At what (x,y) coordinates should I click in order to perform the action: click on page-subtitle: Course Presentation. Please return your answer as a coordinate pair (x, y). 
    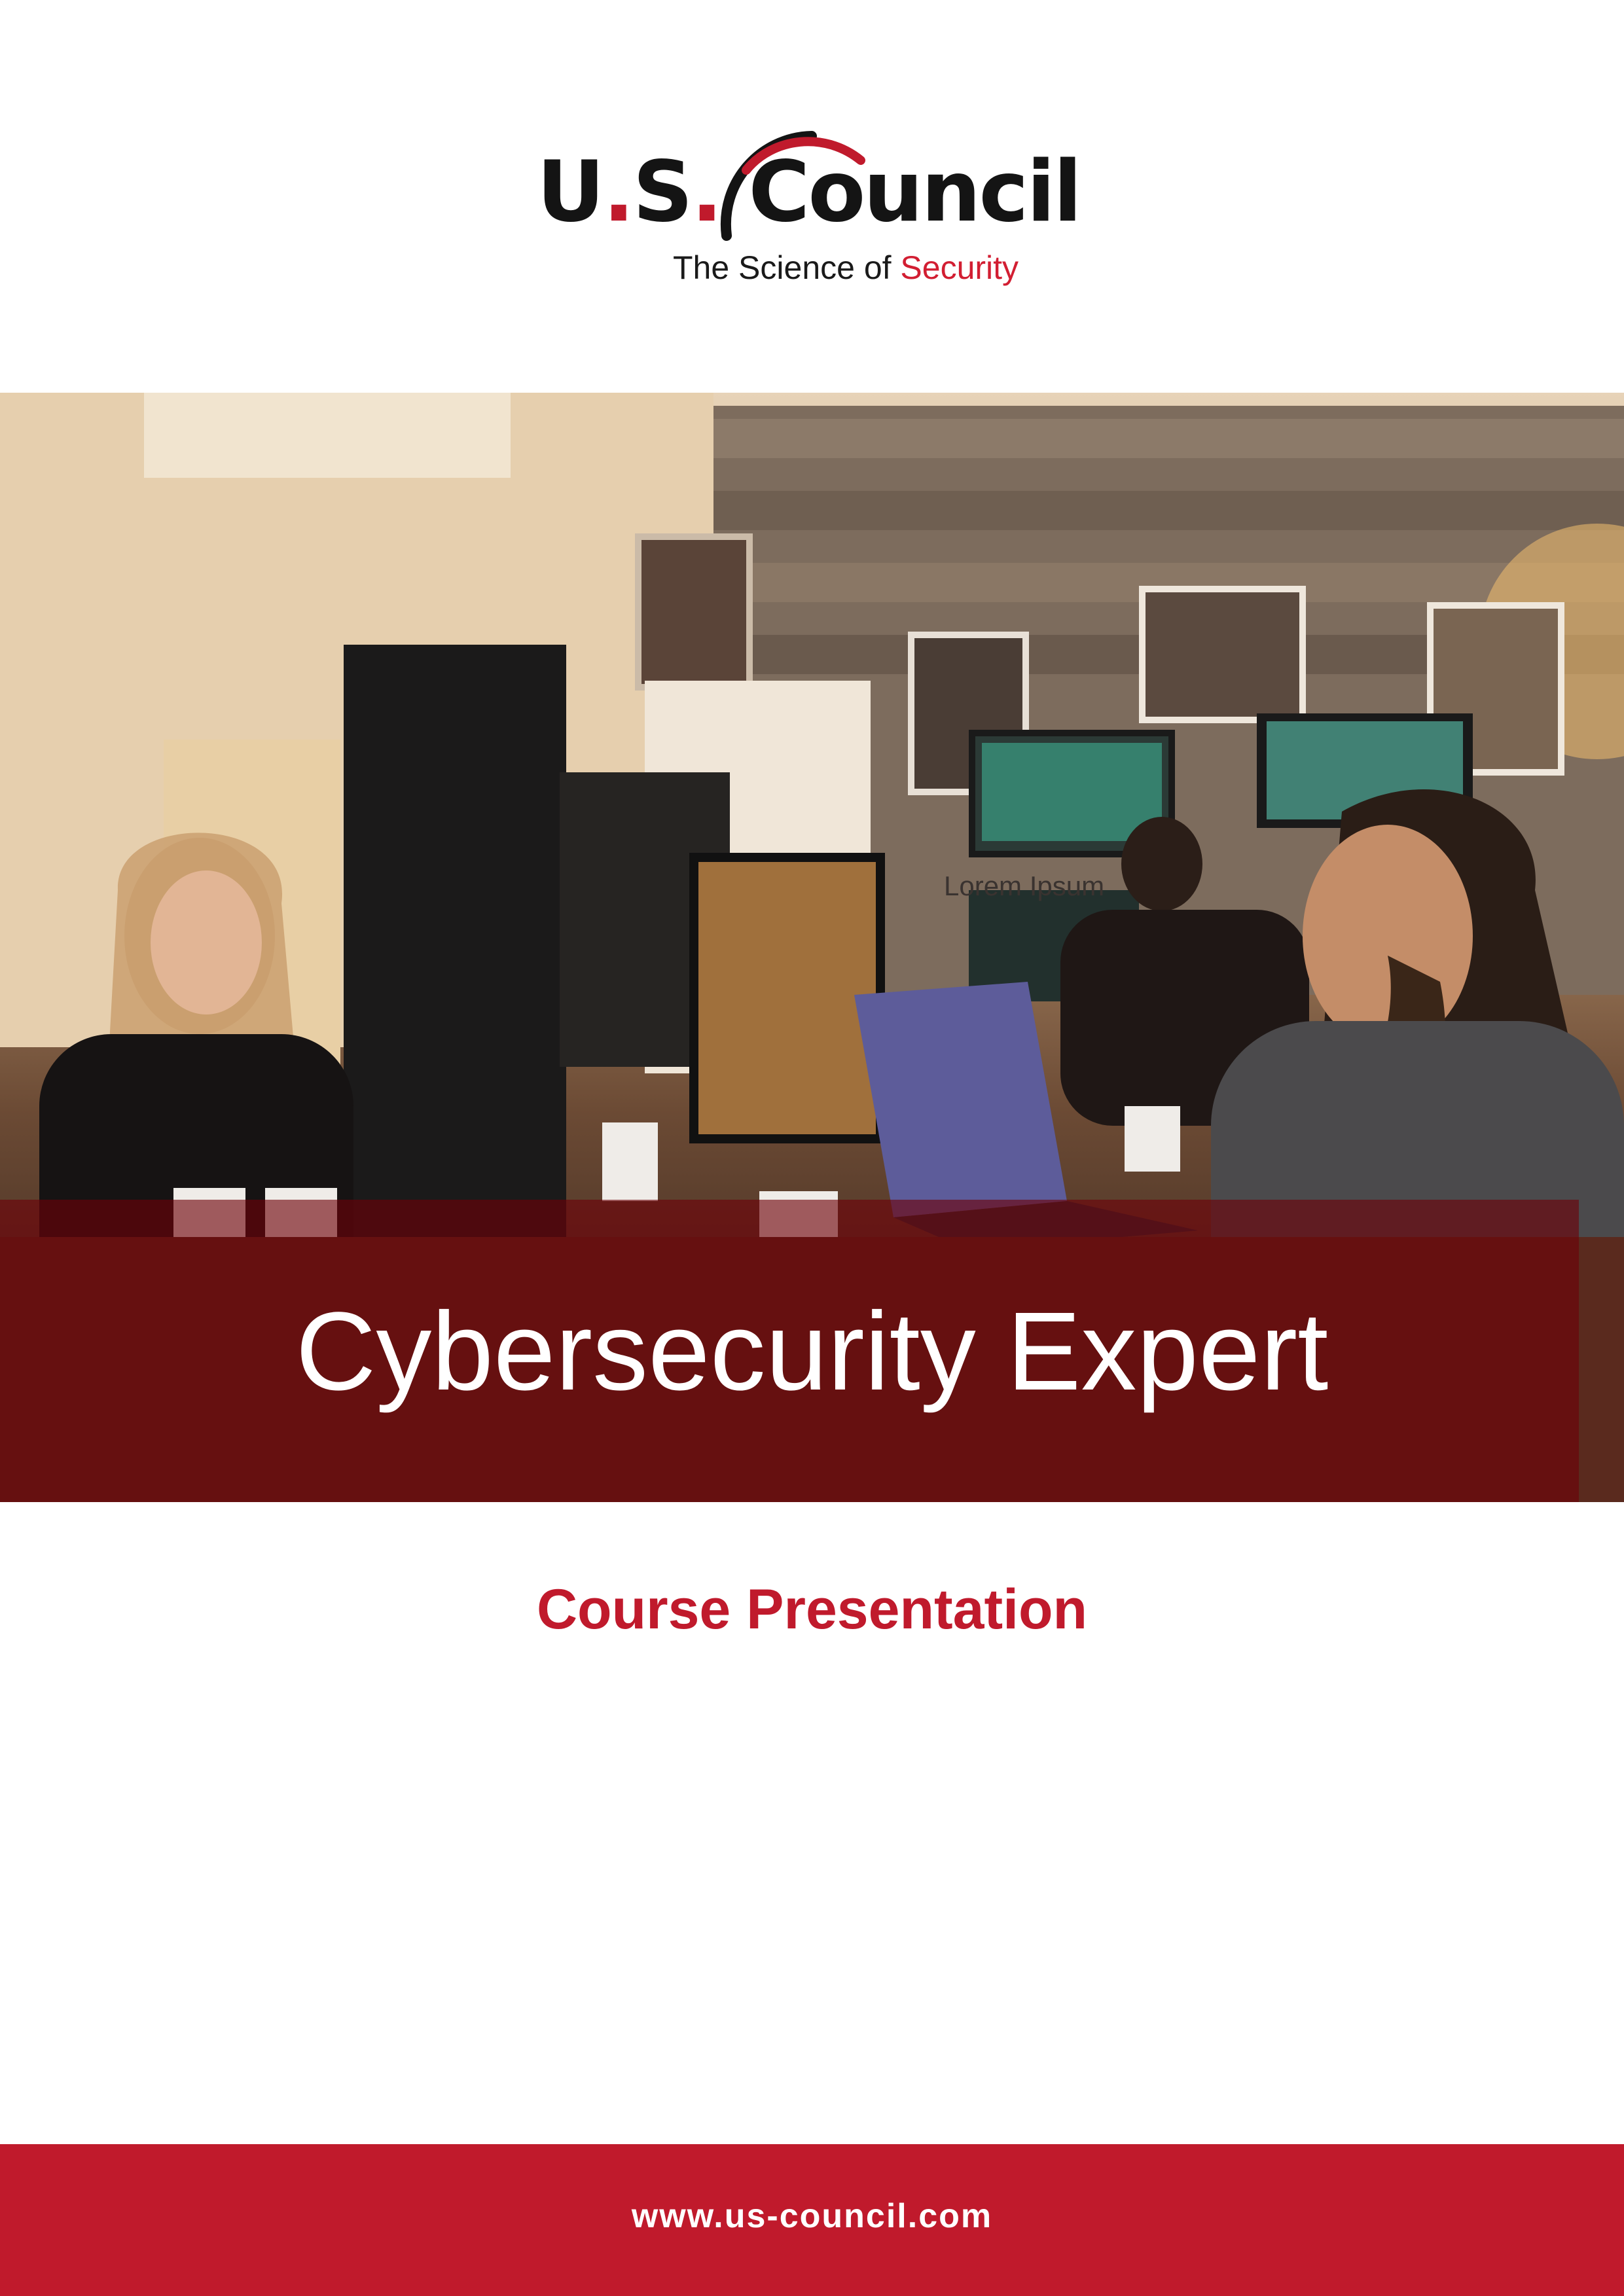
    Looking at the image, I should click on (812, 1609).